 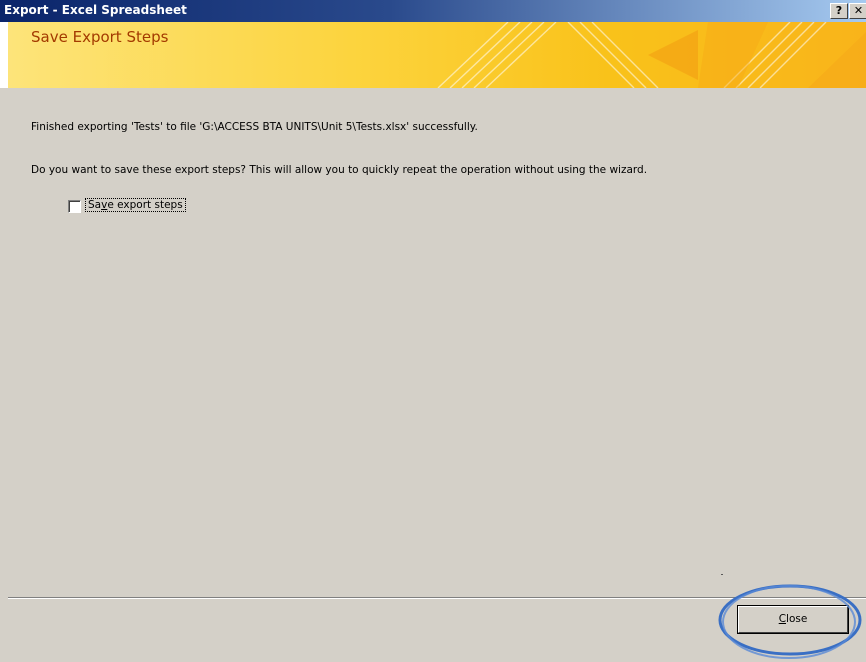 I want to click on page-title: Save Export Steps, so click(x=100, y=37).